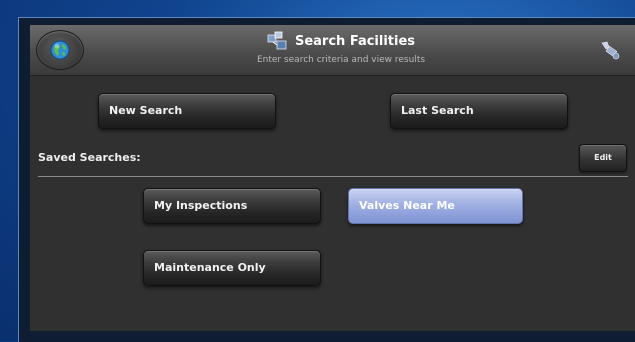 The image size is (635, 342). Describe the element at coordinates (355, 41) in the screenshot. I see `page-title: Search Facilities` at that location.